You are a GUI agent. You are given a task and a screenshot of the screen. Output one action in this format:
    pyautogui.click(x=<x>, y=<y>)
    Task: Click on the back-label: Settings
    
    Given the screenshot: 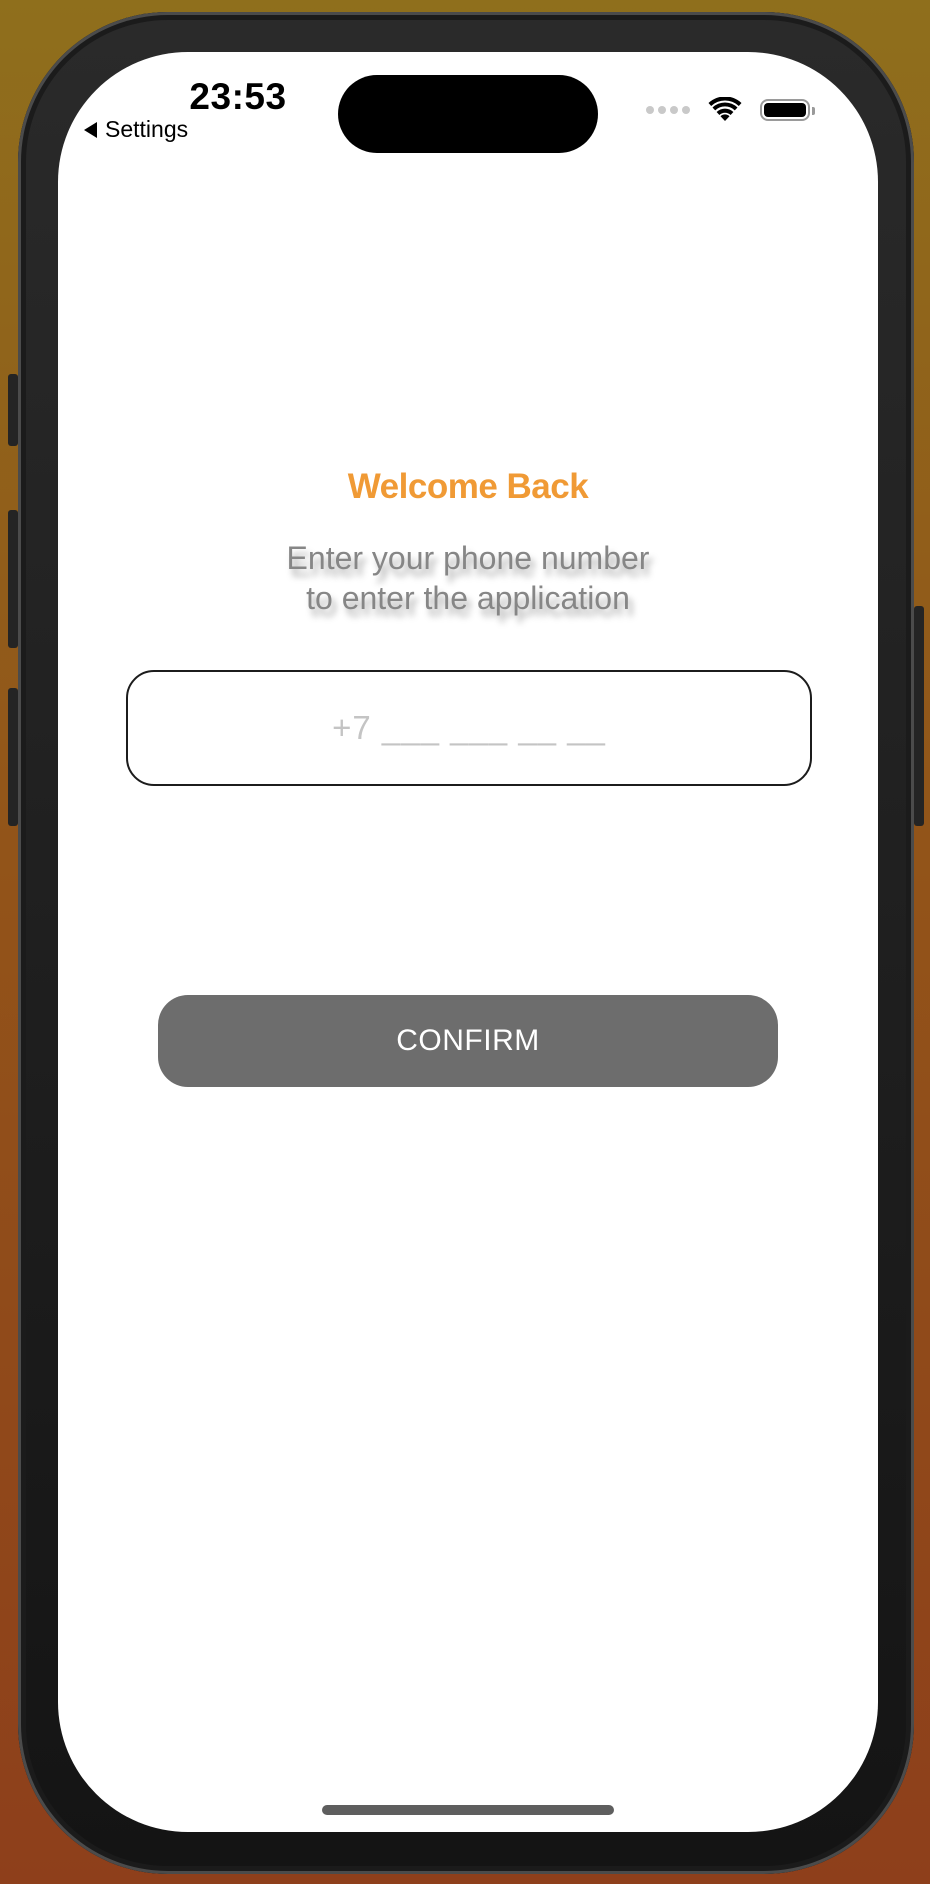 What is the action you would take?
    pyautogui.click(x=147, y=129)
    